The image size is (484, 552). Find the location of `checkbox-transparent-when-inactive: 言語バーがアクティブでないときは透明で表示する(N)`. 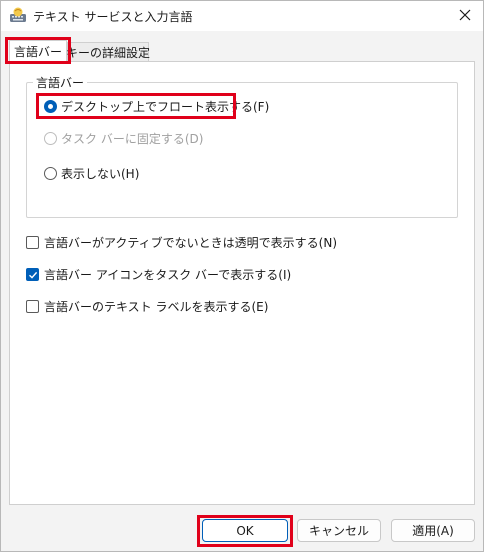

checkbox-transparent-when-inactive: 言語バーがアクティブでないときは透明で表示する(N) is located at coordinates (181, 242).